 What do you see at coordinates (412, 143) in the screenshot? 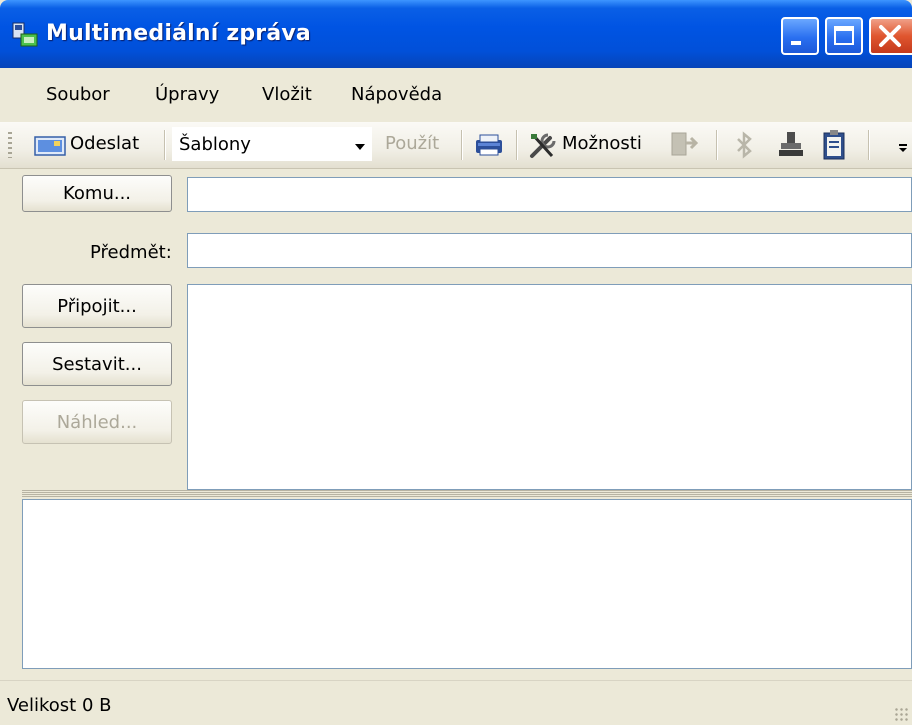
I see `apply-button: Použít` at bounding box center [412, 143].